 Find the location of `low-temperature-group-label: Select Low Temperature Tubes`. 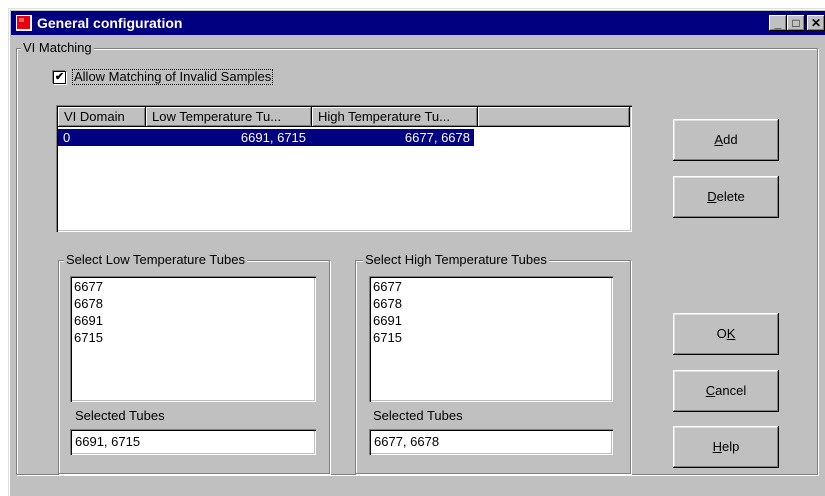

low-temperature-group-label: Select Low Temperature Tubes is located at coordinates (155, 259).